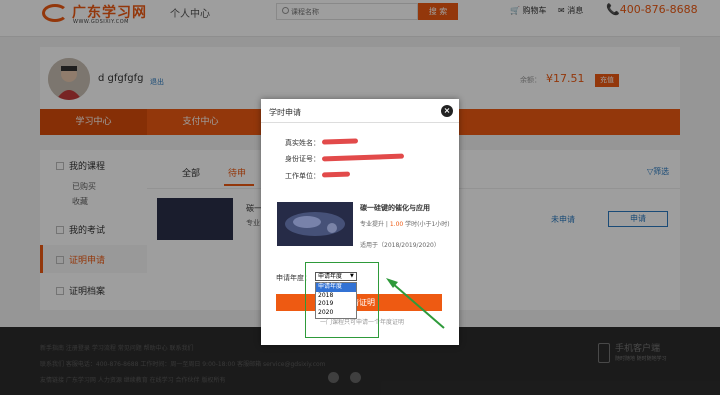  I want to click on course-hours-text: 学时(小于1小时), so click(427, 224).